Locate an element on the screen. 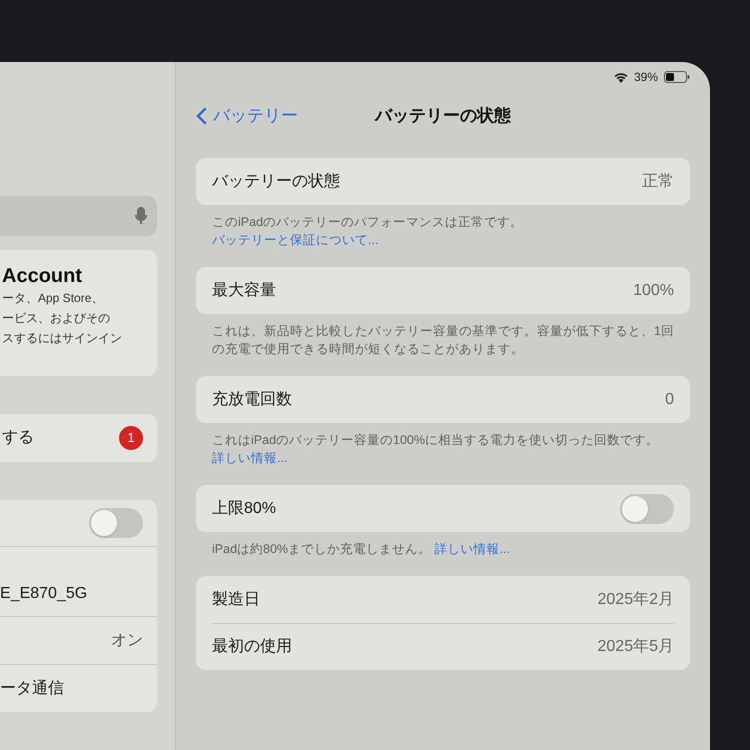  account-description-line: スするにはサインイン is located at coordinates (62, 338).